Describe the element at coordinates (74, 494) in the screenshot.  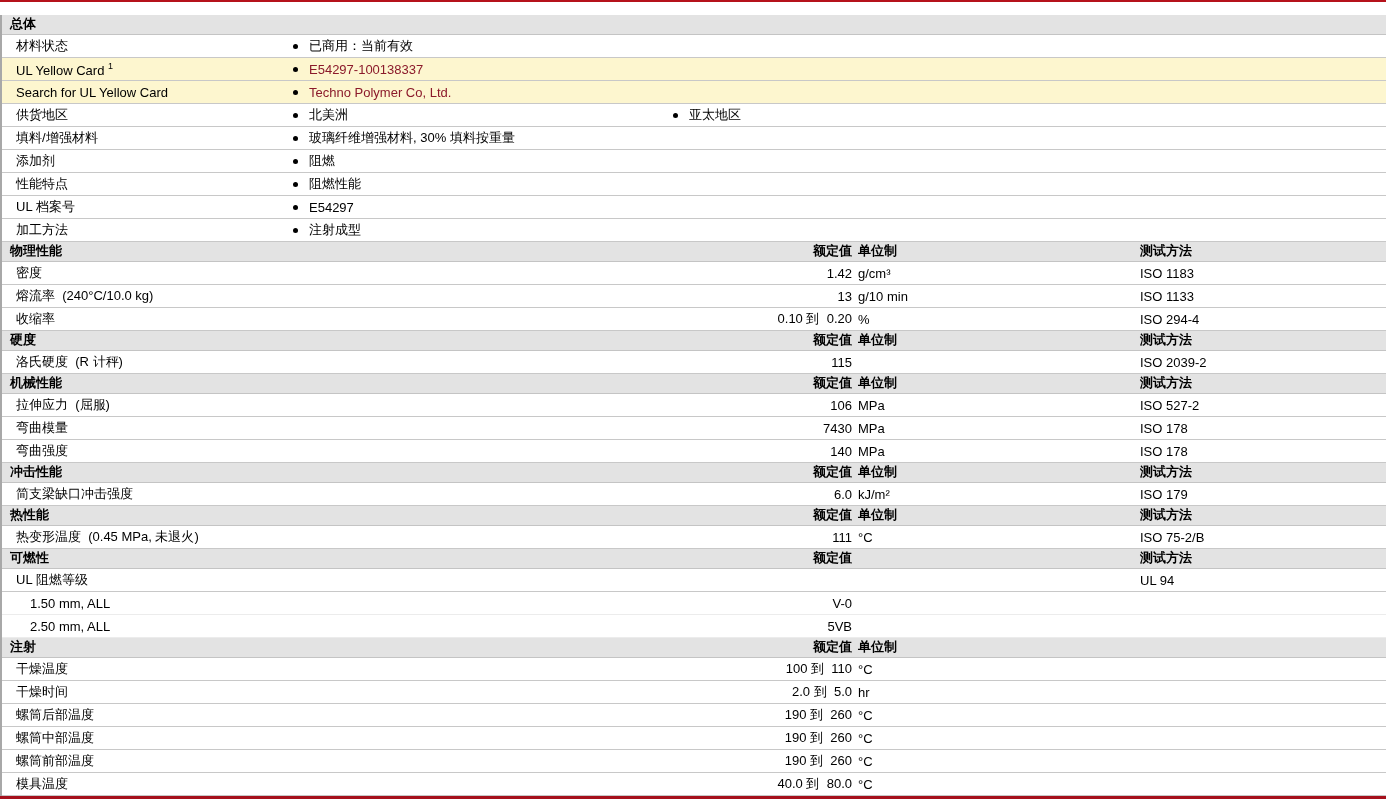
I see `property-label: 简支梁缺口冲击强度` at that location.